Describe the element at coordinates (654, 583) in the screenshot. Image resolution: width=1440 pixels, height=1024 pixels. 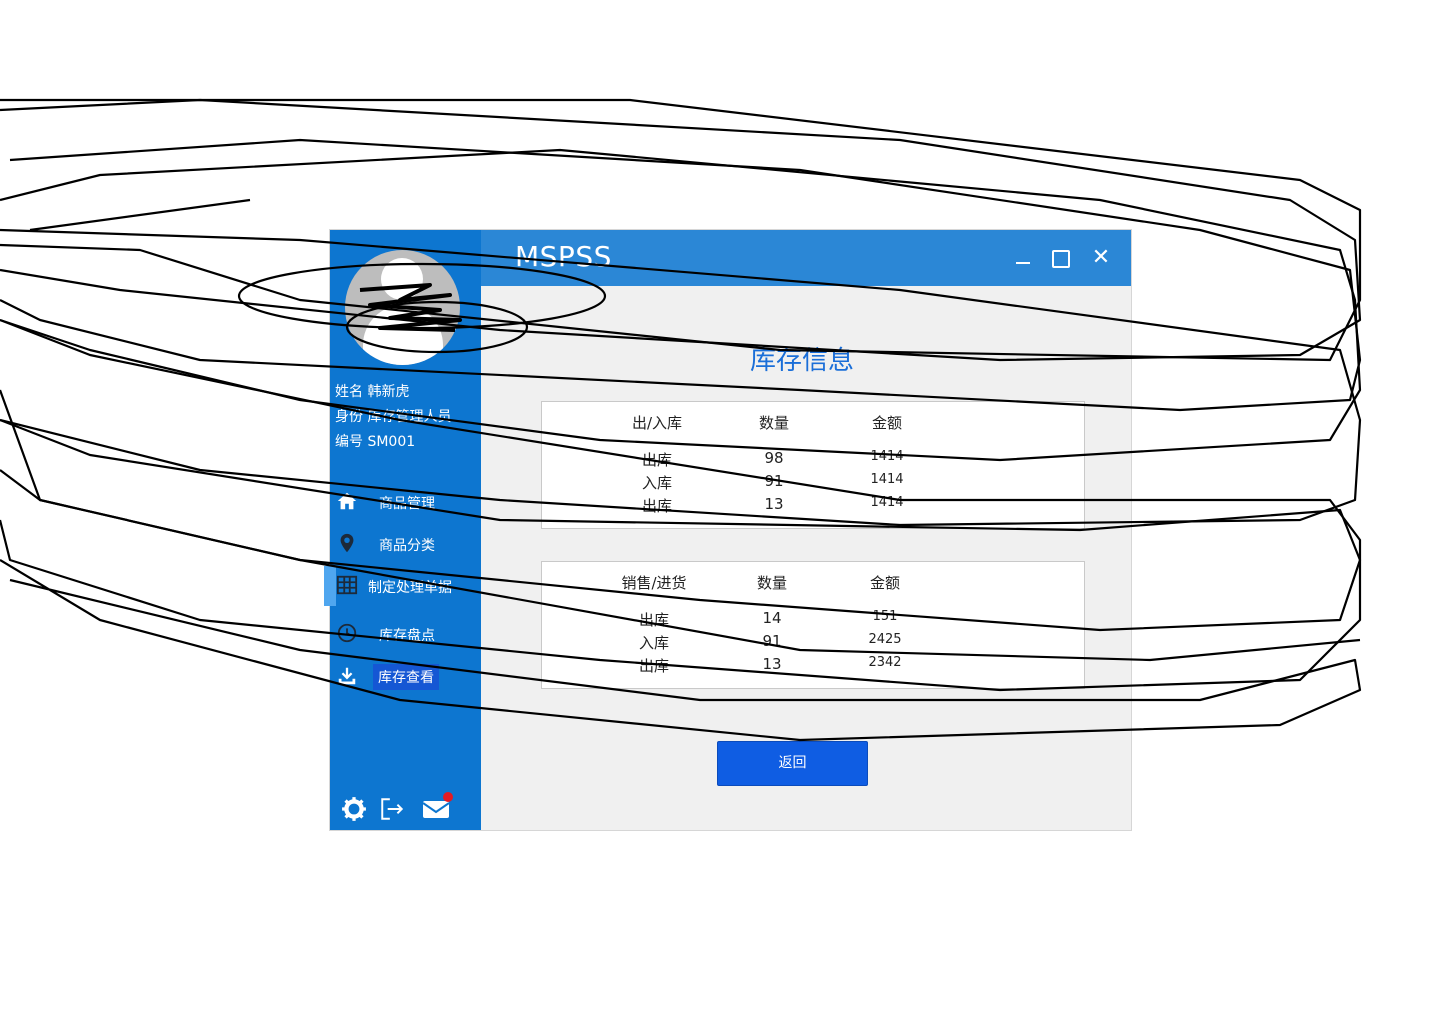
I see `column-header: 销售/进货` at that location.